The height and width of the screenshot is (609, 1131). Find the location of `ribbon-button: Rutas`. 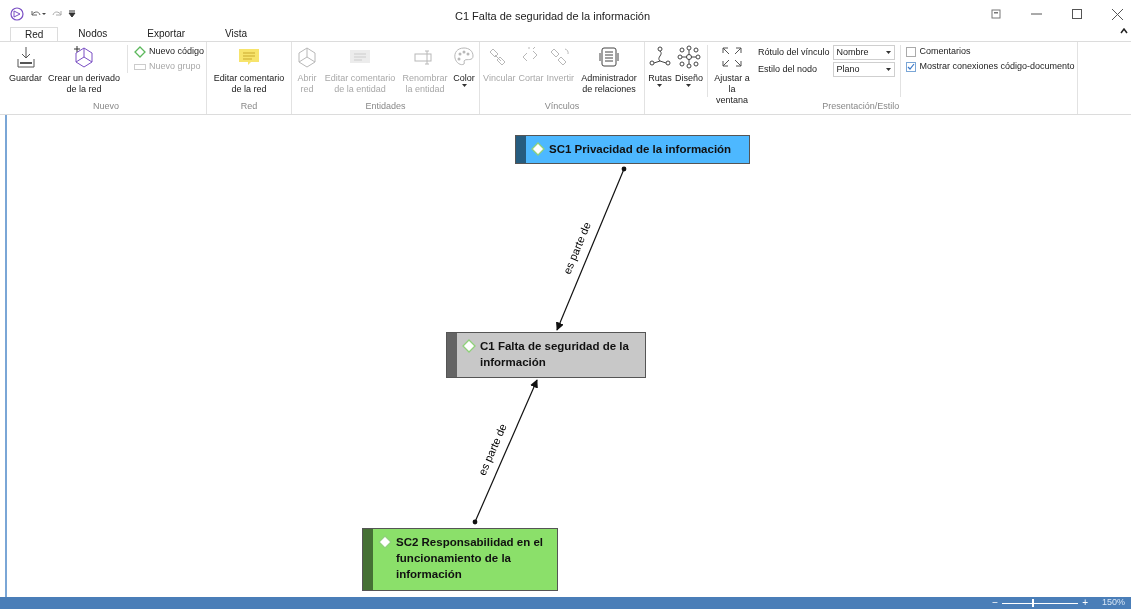

ribbon-button: Rutas is located at coordinates (659, 66).